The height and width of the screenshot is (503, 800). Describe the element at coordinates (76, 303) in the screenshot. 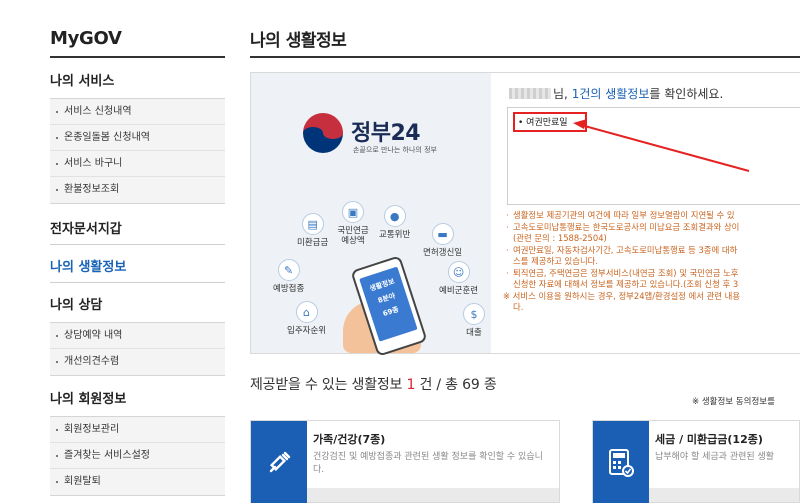

I see `sidebar-section-consult: 나의 상담` at that location.